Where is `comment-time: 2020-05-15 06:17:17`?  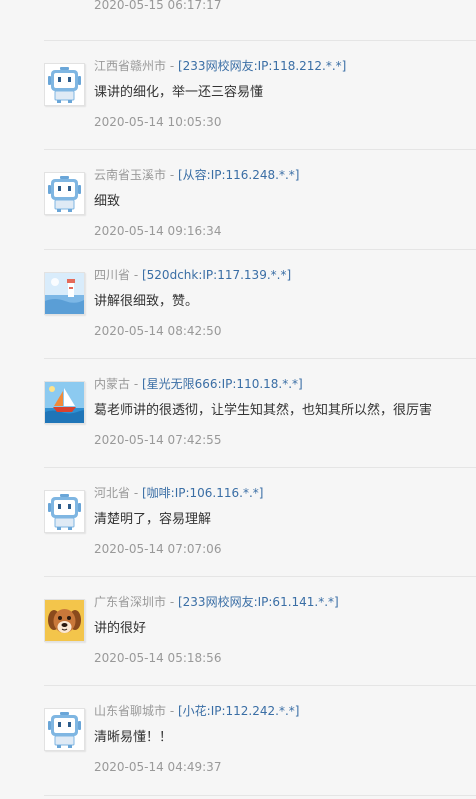 comment-time: 2020-05-15 06:17:17 is located at coordinates (158, 6).